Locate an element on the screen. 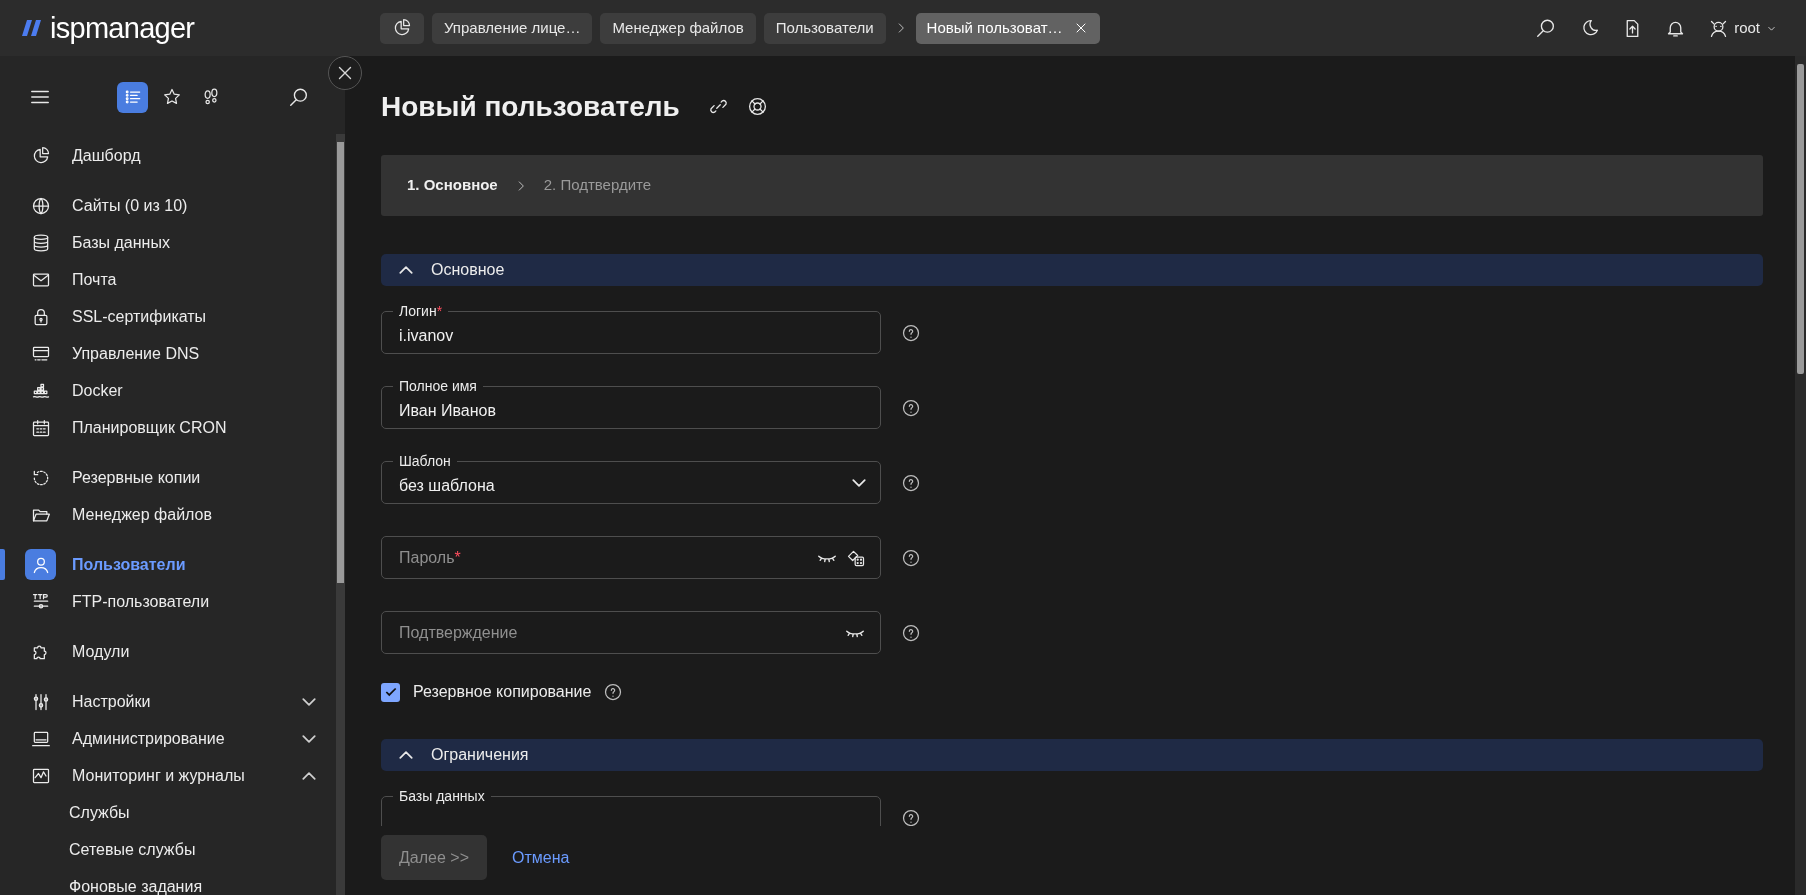 Image resolution: width=1806 pixels, height=895 pixels. nav-subitem: Сетевые службы is located at coordinates (168, 849).